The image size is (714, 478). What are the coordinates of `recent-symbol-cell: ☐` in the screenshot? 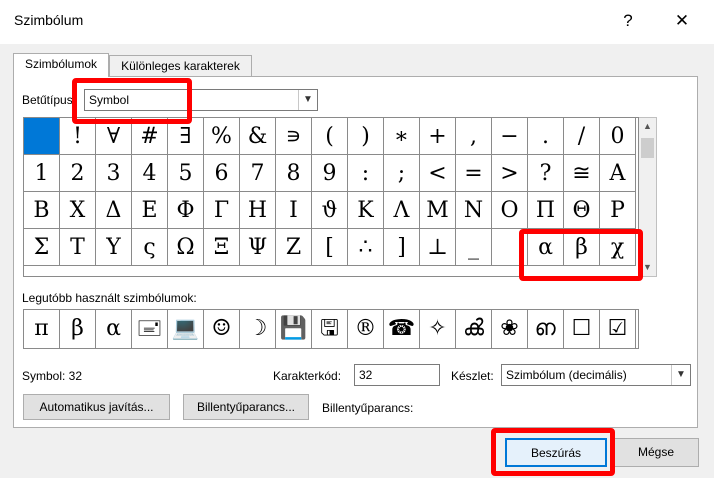 It's located at (582, 329).